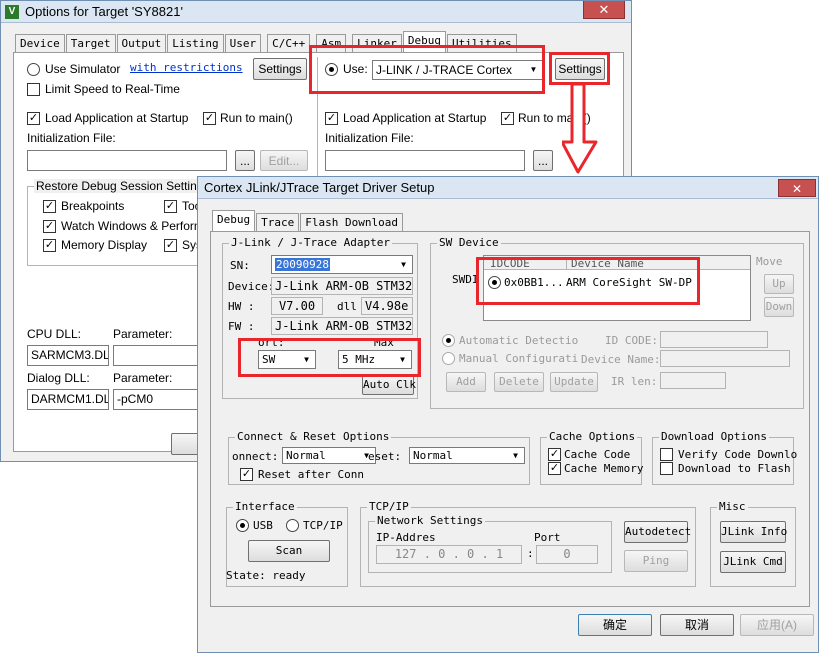 The image size is (819, 653). What do you see at coordinates (427, 69) in the screenshot?
I see `driver-highlight-box` at bounding box center [427, 69].